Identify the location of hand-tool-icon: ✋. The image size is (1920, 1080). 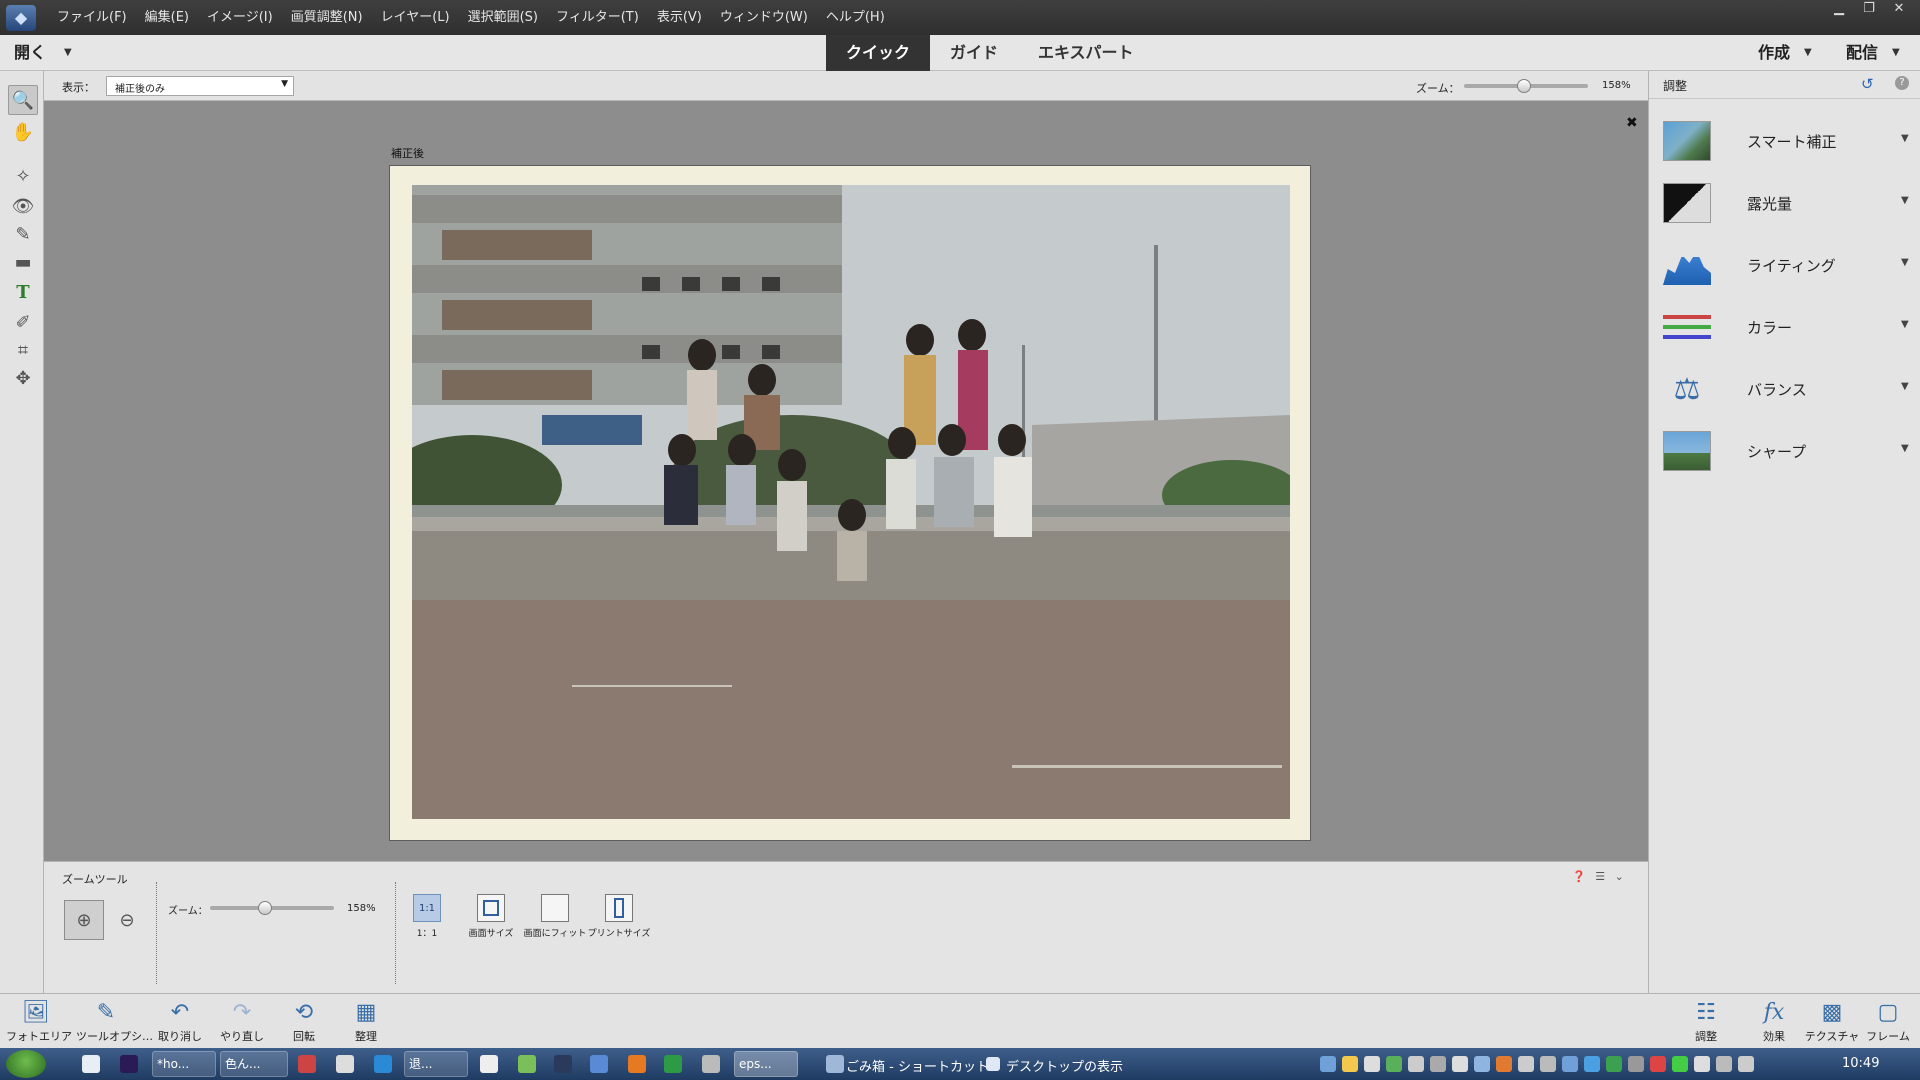
(23, 132).